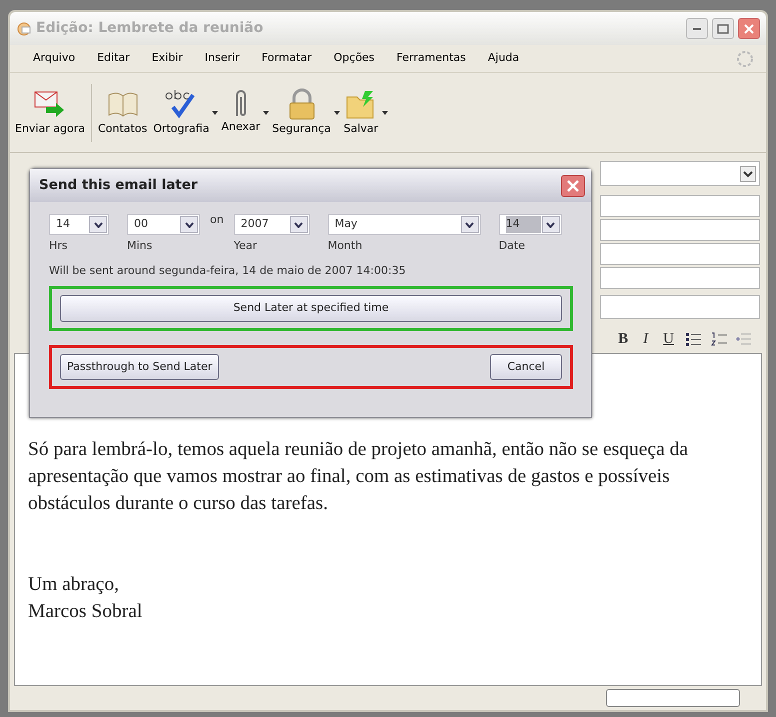 This screenshot has height=717, width=776. I want to click on format-button: U, so click(668, 339).